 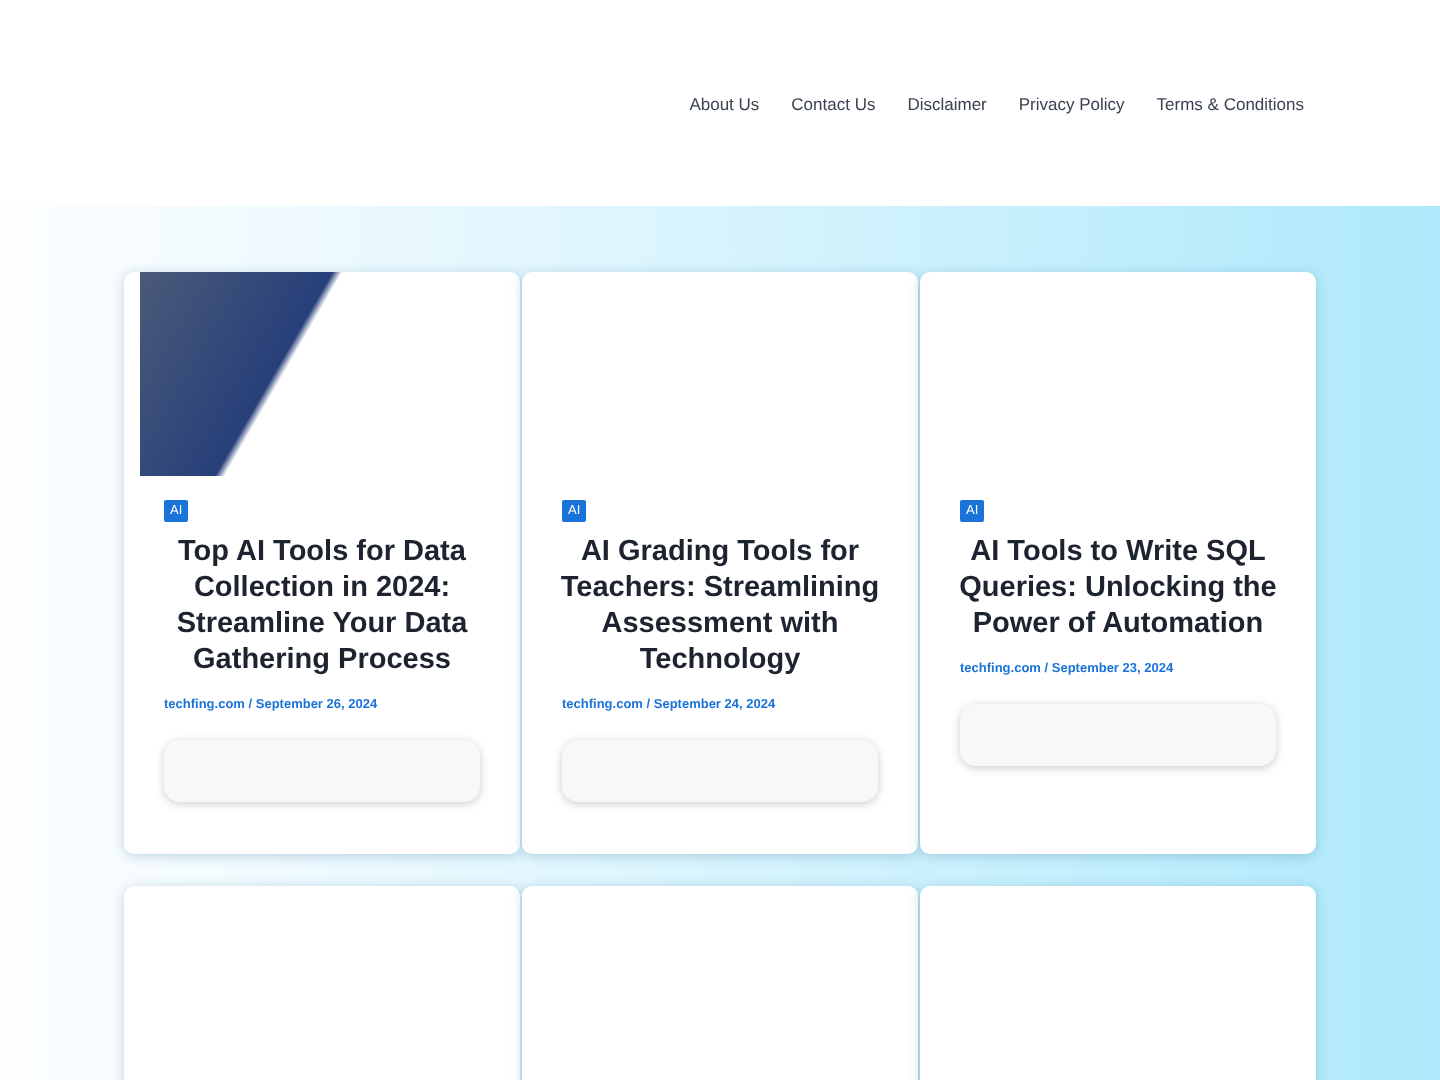 I want to click on nav-link: Privacy Policy, so click(x=1071, y=103).